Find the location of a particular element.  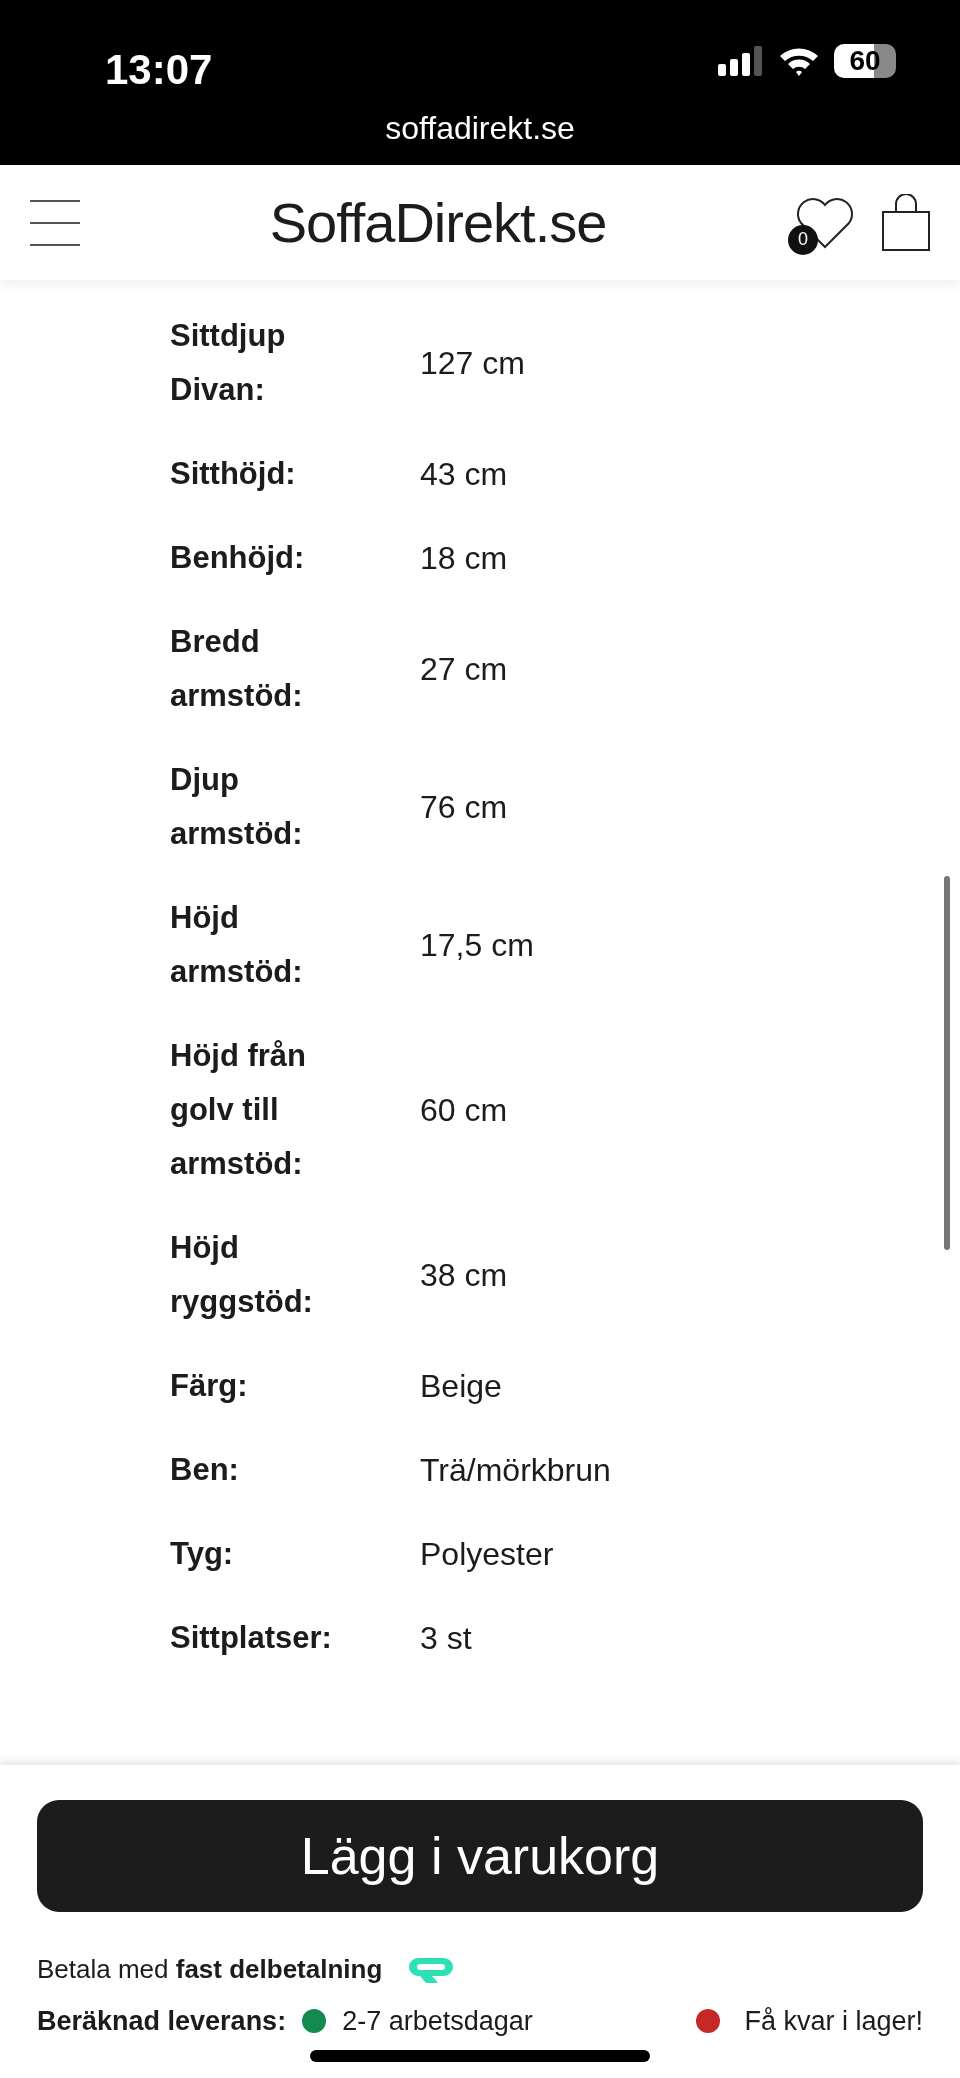

spec-value: Beige is located at coordinates (461, 1386).